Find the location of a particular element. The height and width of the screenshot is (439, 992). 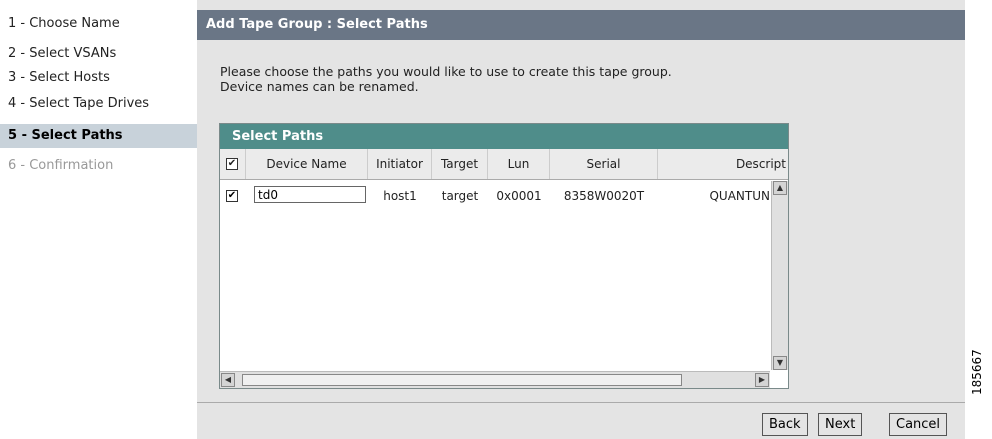

step-confirmation: 6 - Confirmation is located at coordinates (61, 165).